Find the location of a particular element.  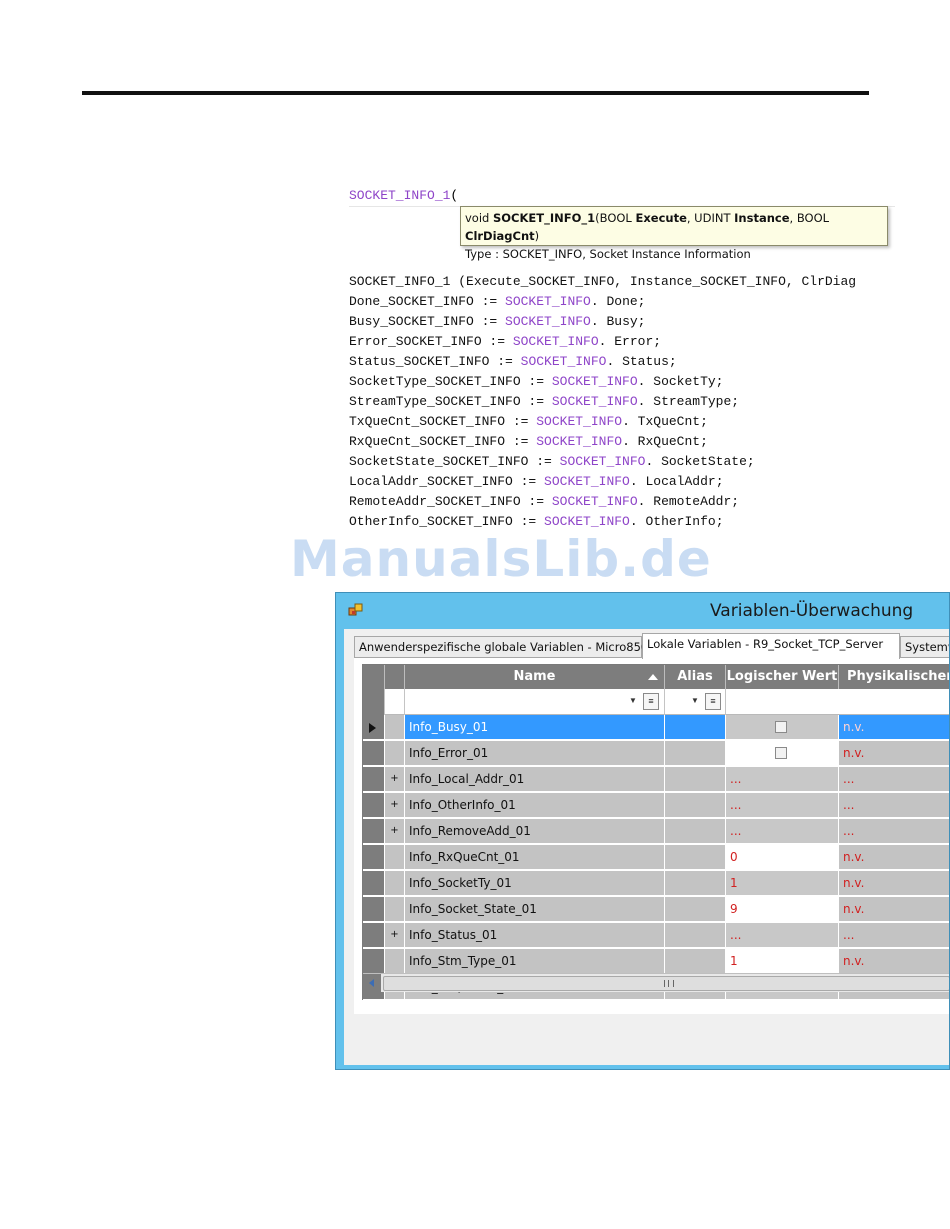

variable-name: Info_Status_01 is located at coordinates (535, 935).